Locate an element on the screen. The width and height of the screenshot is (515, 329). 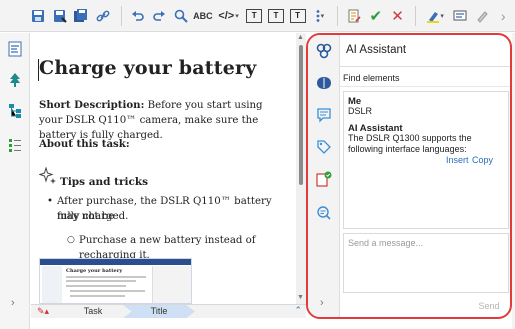
attributes-icon is located at coordinates (15, 145).